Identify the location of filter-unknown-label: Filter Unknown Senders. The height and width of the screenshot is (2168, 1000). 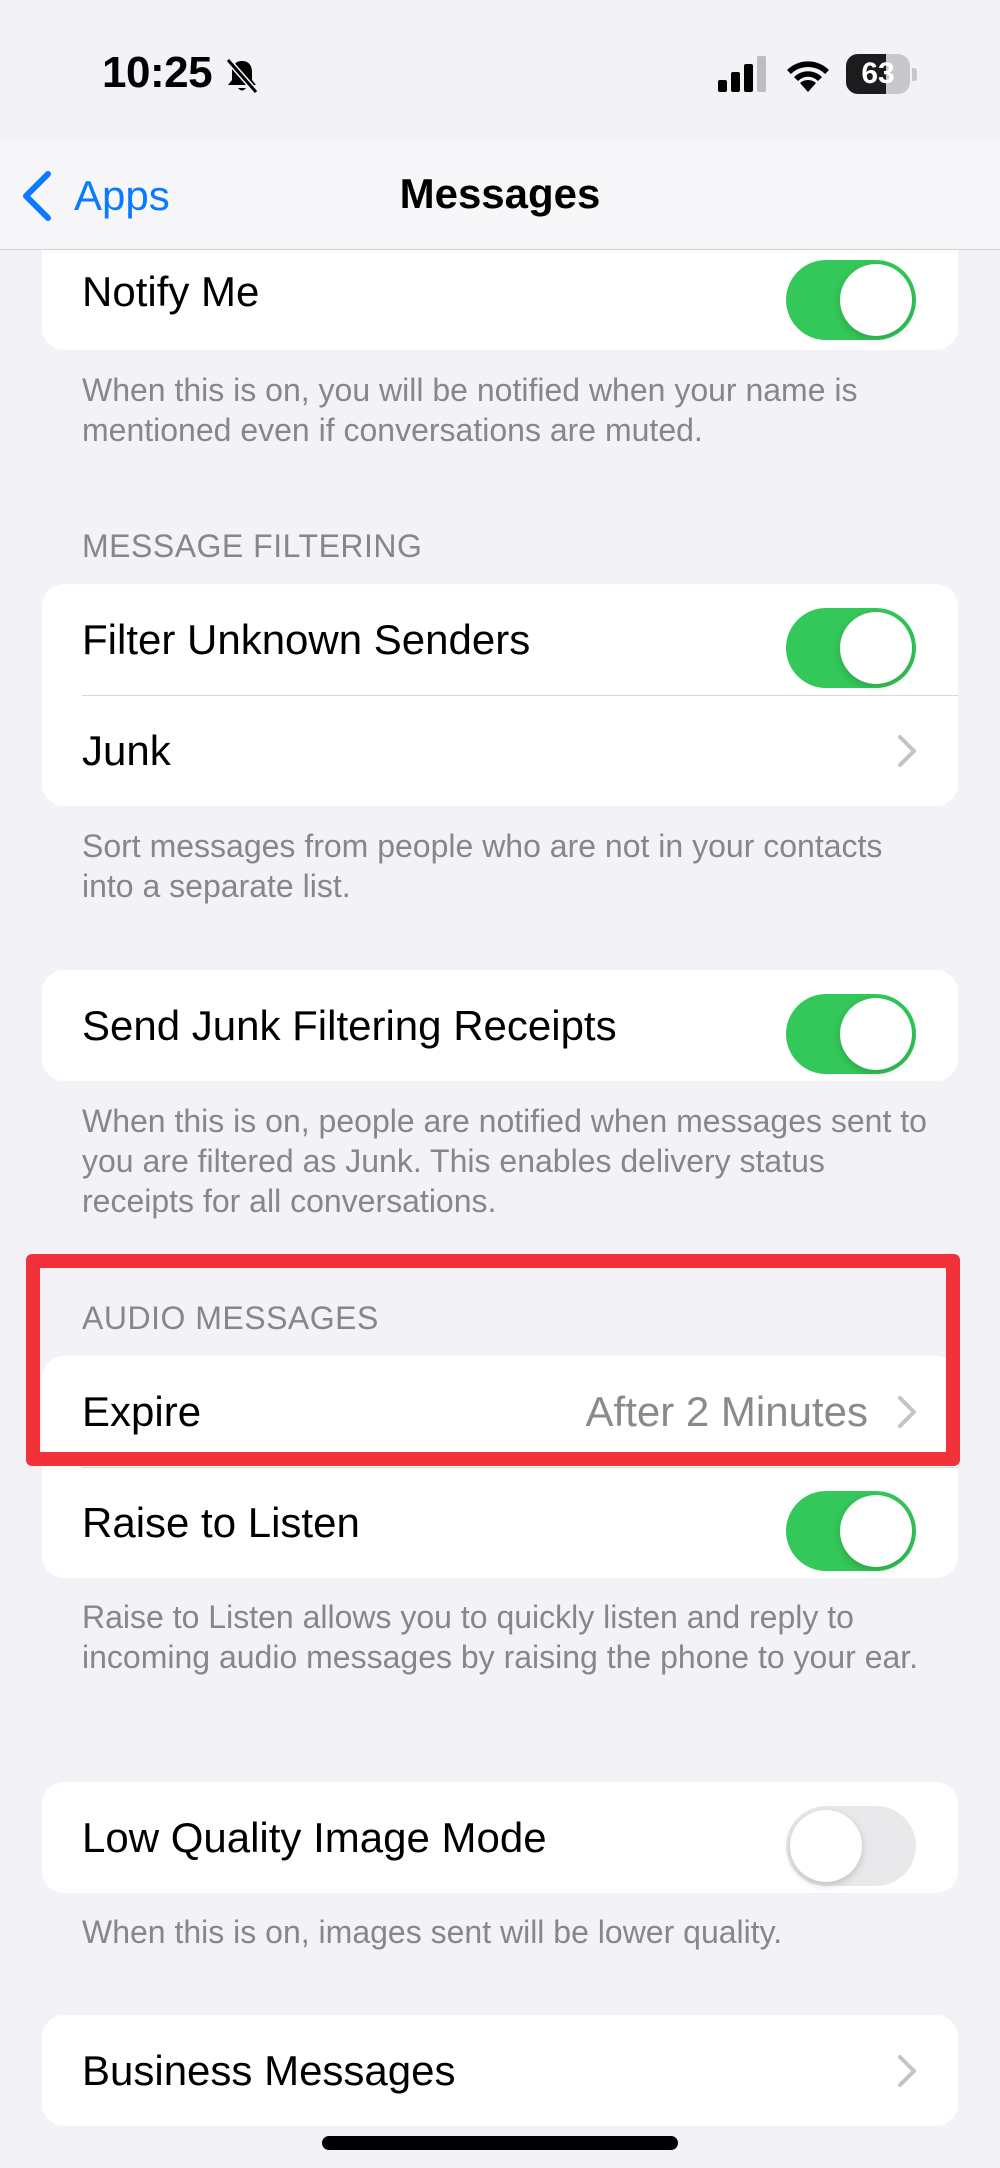
(306, 639).